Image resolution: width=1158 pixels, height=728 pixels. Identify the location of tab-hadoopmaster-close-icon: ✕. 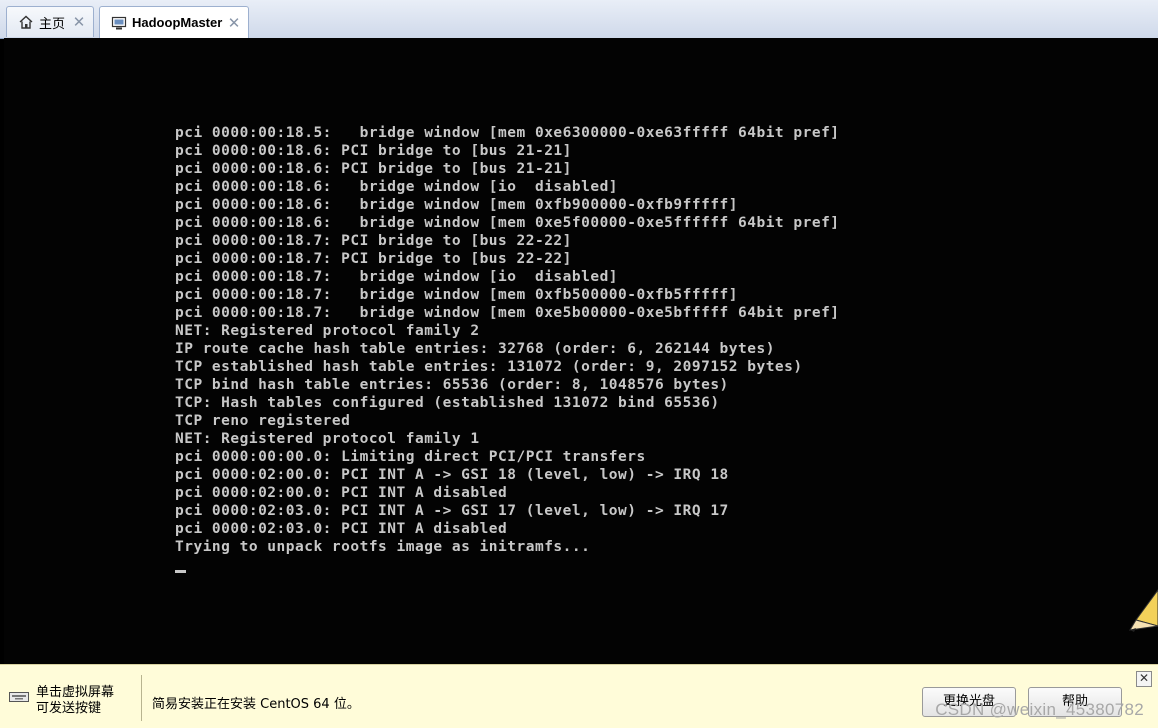
(234, 23).